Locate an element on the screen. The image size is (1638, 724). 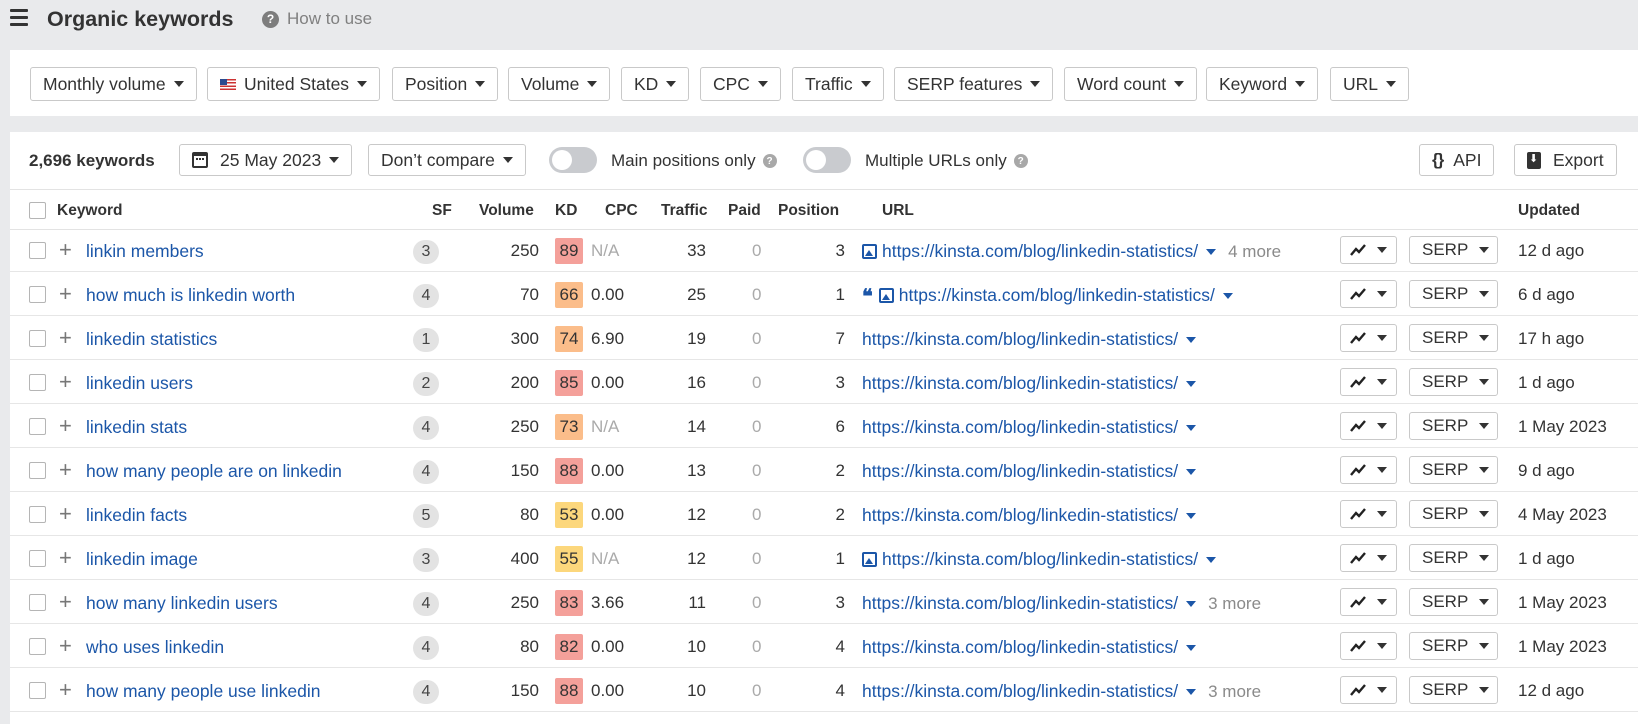
compare-dropdown: Don’t compare is located at coordinates (447, 160).